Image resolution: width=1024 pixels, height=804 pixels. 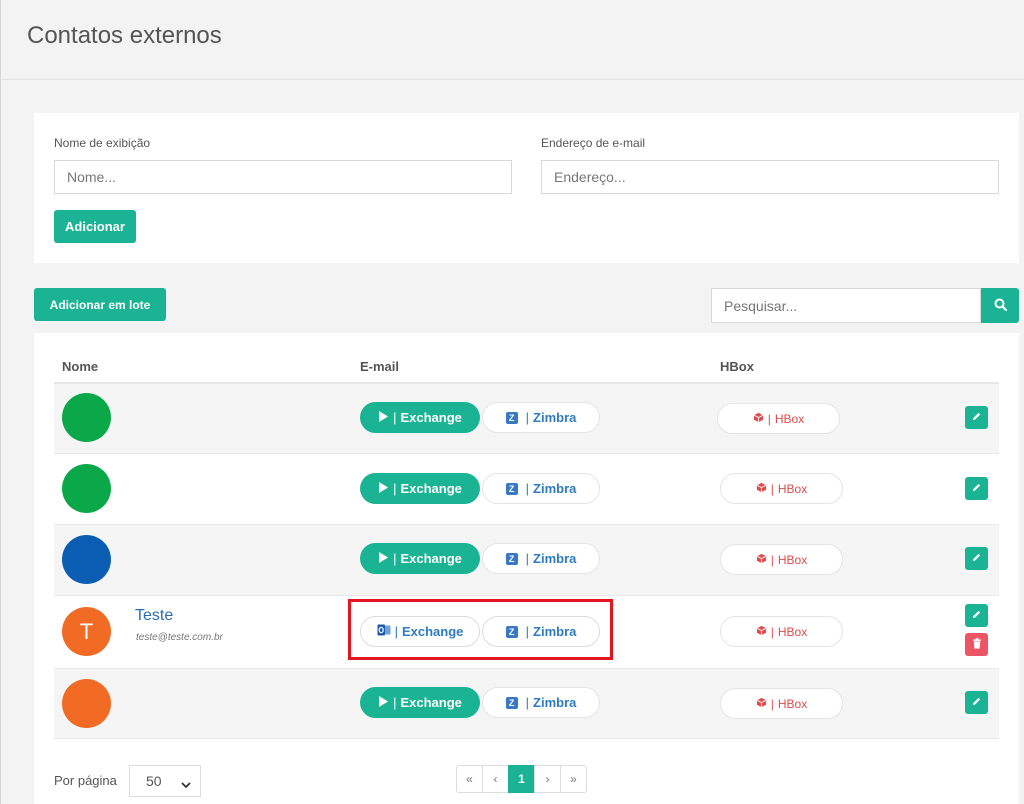 I want to click on add-button: Adicionar, so click(x=95, y=226).